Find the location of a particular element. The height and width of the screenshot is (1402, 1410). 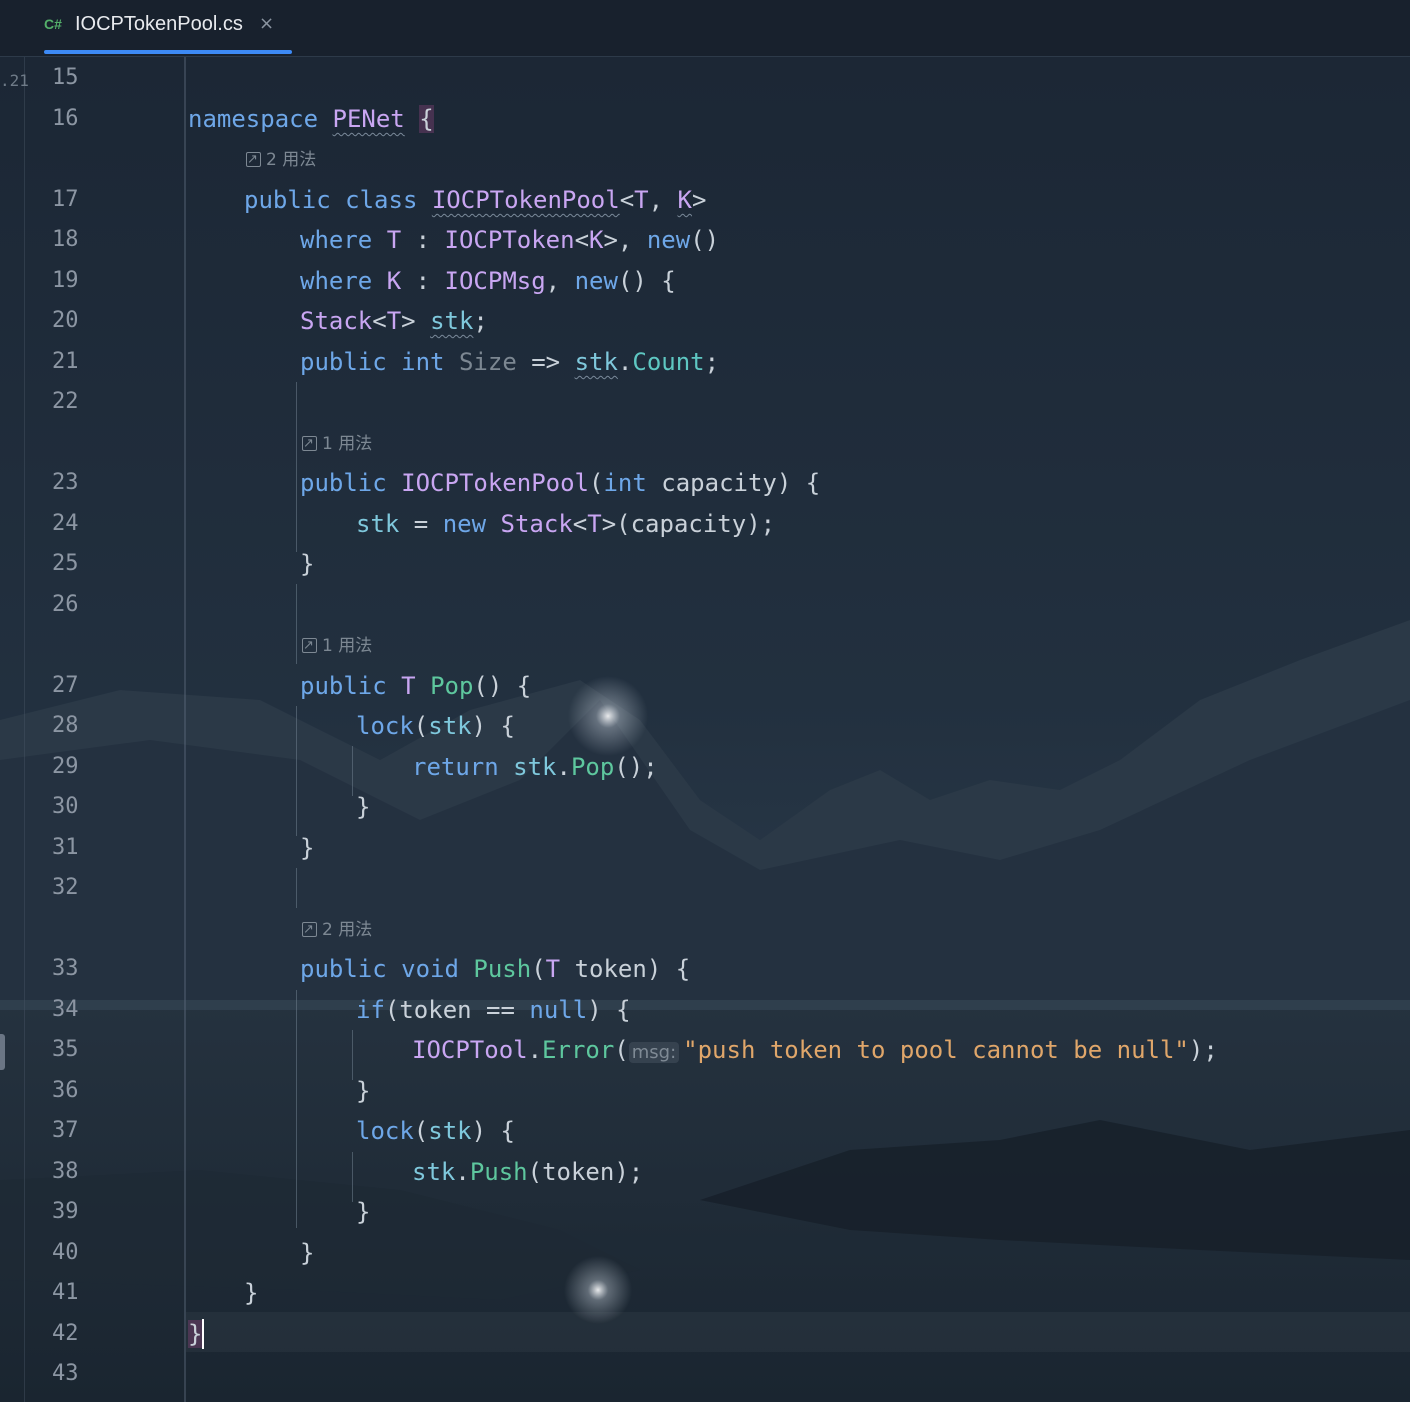

change-marker is located at coordinates (2, 1052).